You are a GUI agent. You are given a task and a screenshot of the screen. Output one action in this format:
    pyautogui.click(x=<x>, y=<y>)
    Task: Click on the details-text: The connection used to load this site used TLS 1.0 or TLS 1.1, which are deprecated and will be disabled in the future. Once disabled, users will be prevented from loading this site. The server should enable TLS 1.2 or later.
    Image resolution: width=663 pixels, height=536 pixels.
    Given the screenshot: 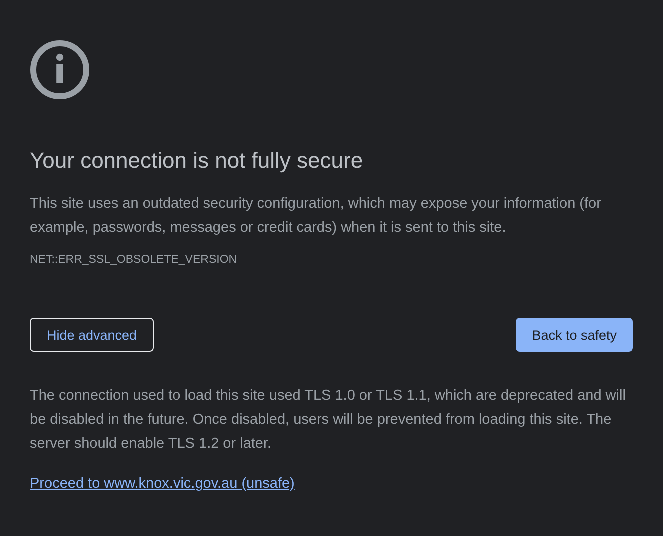 What is the action you would take?
    pyautogui.click(x=328, y=420)
    